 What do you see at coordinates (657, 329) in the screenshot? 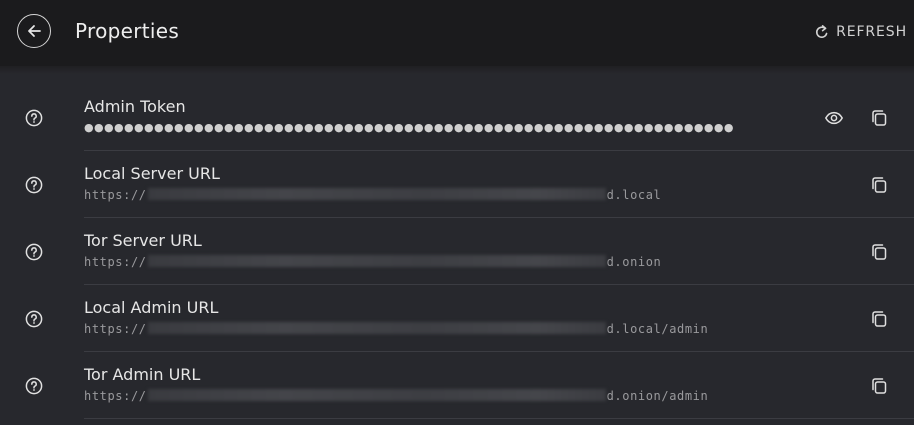
I see `url-suffix: d.local/admin` at bounding box center [657, 329].